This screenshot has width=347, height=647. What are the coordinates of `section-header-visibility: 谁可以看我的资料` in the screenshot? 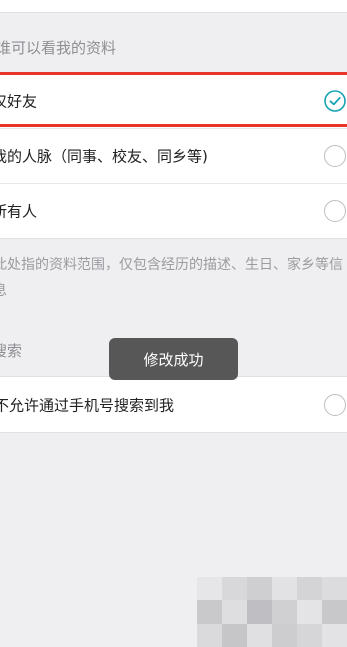 It's located at (58, 47).